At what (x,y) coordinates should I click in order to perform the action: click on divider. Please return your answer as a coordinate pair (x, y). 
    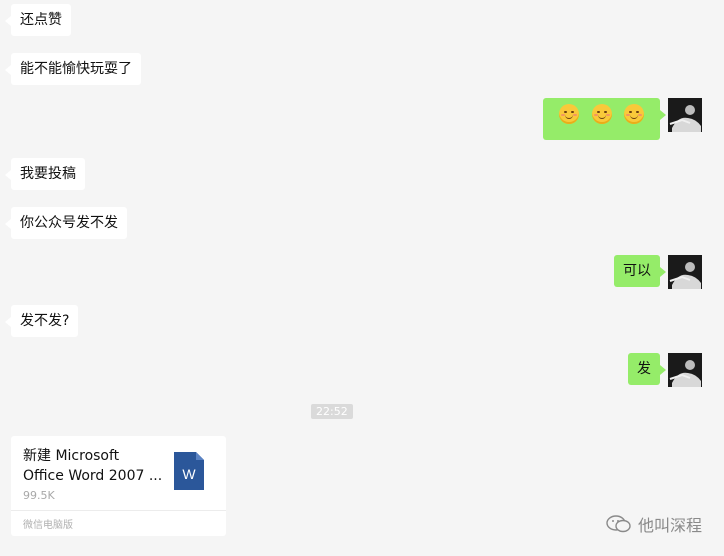
    Looking at the image, I should click on (118, 510).